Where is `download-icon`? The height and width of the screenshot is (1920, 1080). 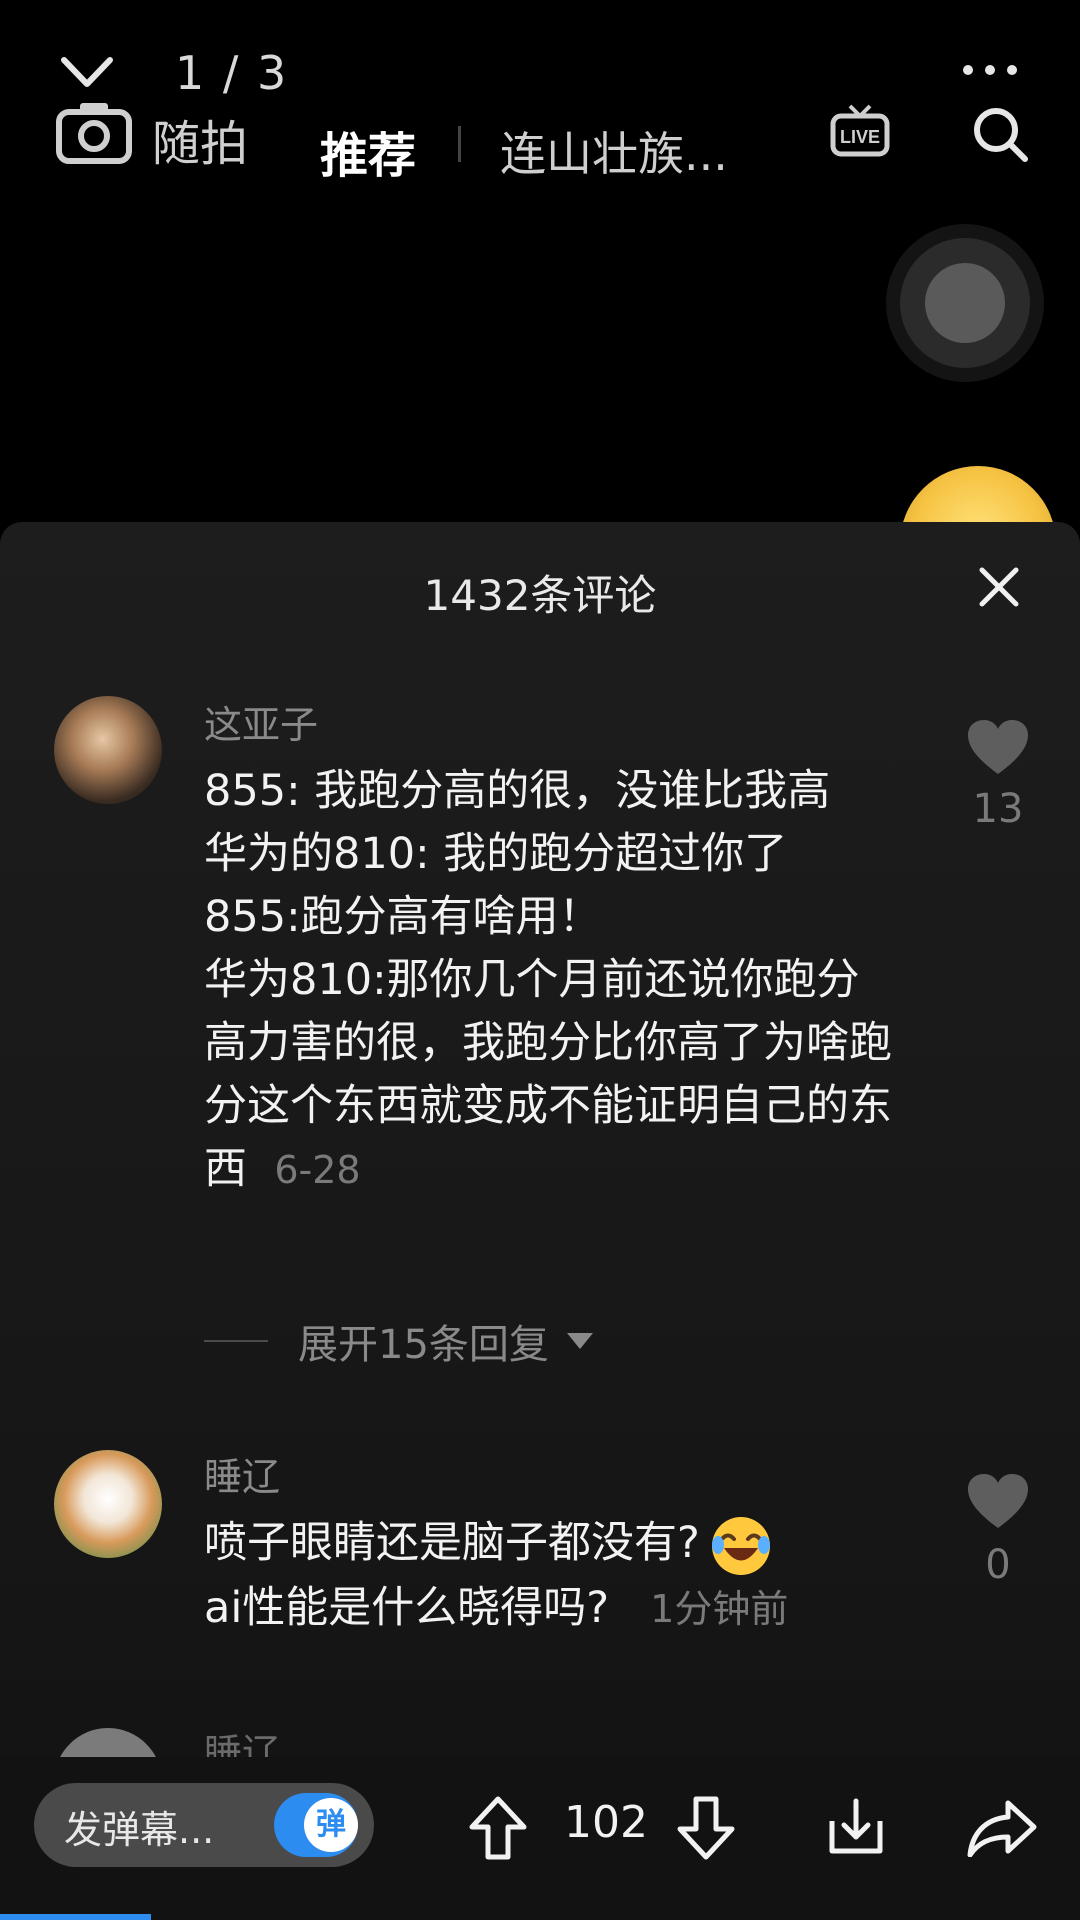
download-icon is located at coordinates (856, 1827).